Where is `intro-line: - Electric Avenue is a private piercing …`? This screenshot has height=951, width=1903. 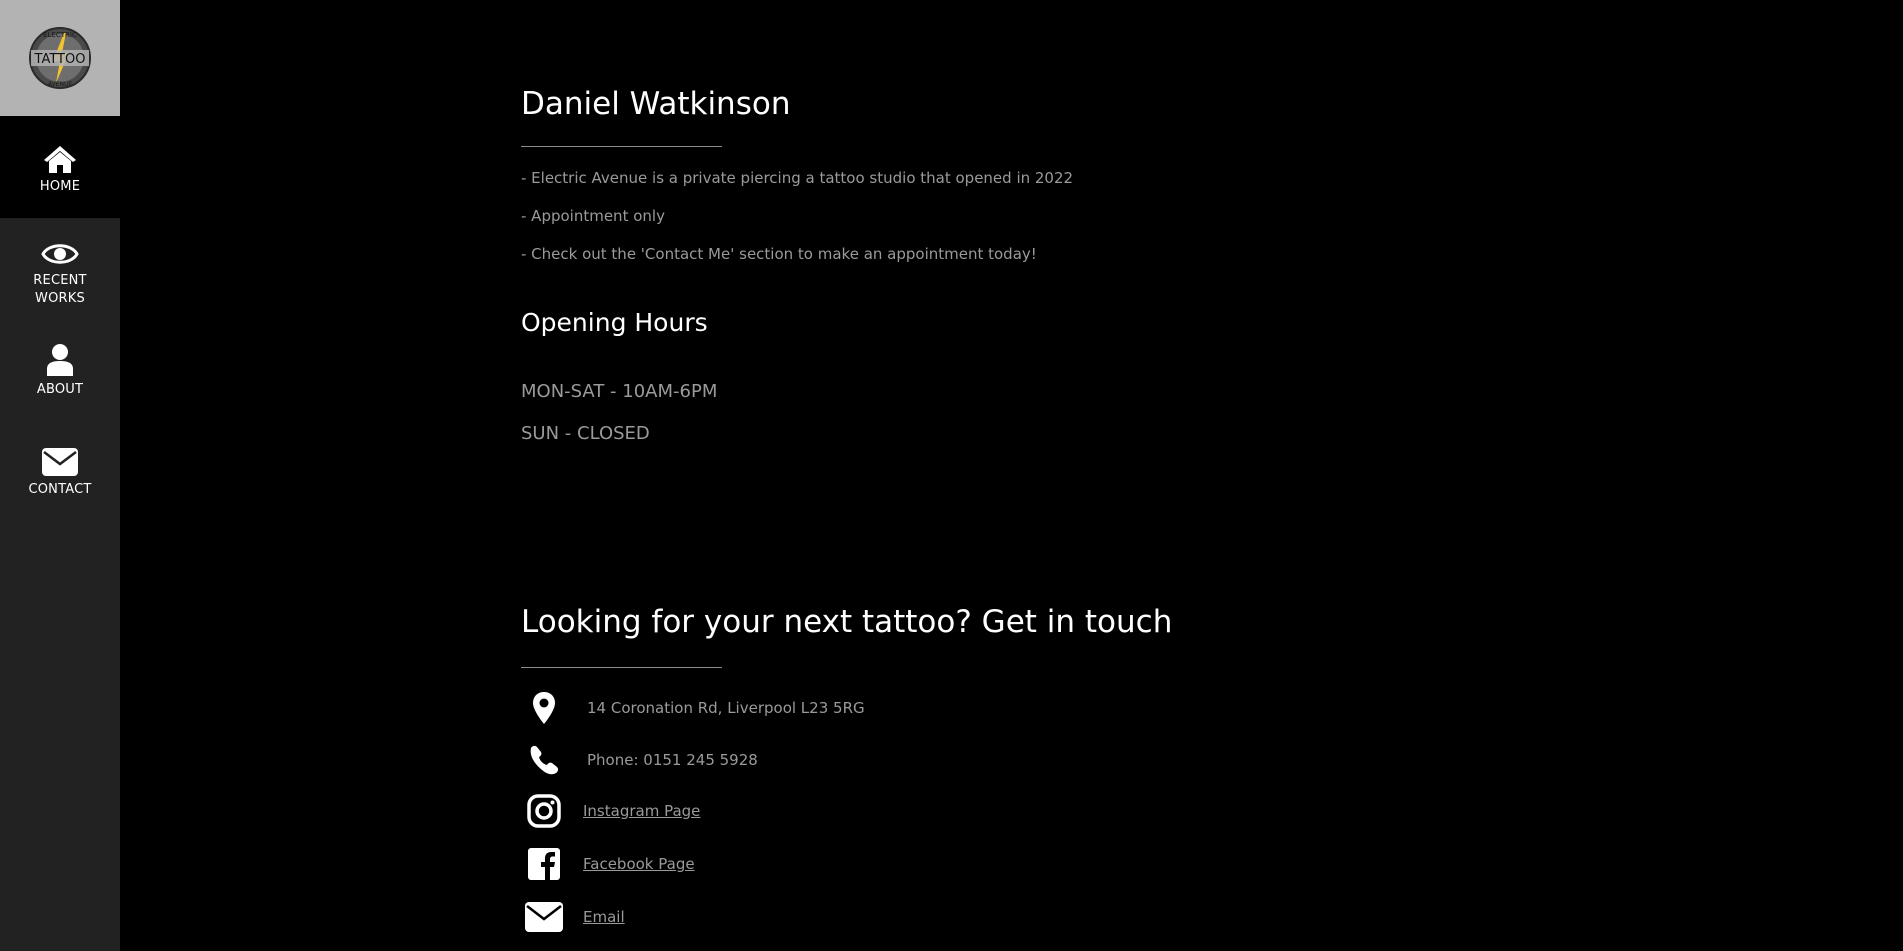 intro-line: - Electric Avenue is a private piercing … is located at coordinates (797, 178).